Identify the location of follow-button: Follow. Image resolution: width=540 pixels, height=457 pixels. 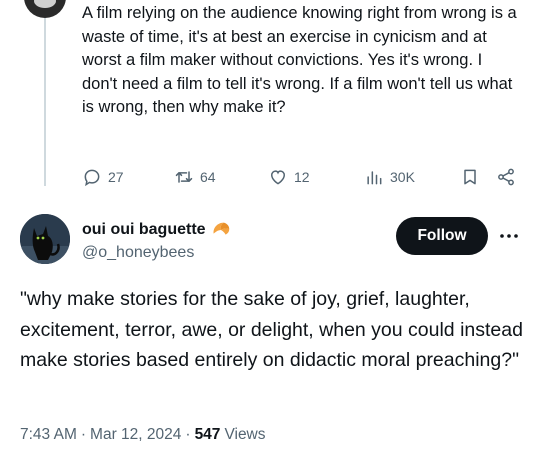
(442, 236).